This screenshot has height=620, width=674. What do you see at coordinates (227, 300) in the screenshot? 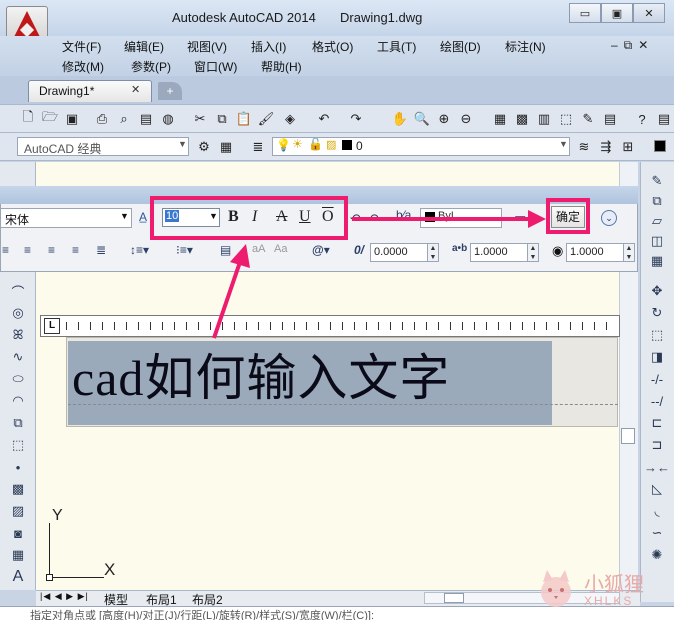
I see `arrow-to-format-line` at bounding box center [227, 300].